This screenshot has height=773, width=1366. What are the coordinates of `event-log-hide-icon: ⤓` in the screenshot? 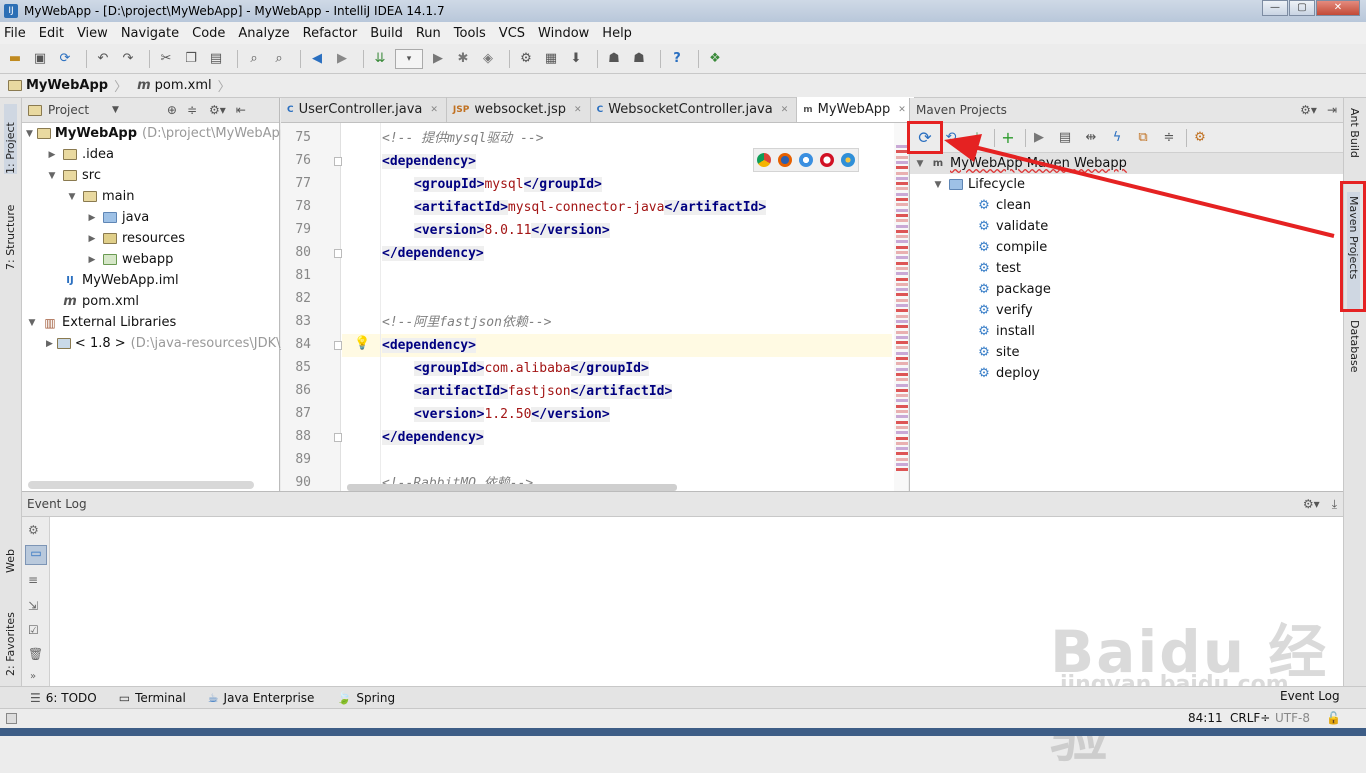 It's located at (1334, 504).